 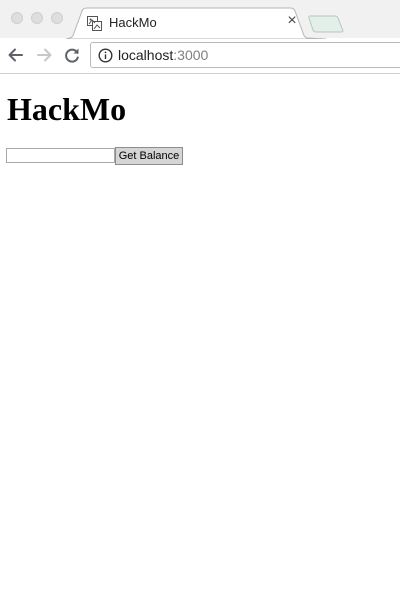 What do you see at coordinates (57, 18) in the screenshot?
I see `maximize-window-button` at bounding box center [57, 18].